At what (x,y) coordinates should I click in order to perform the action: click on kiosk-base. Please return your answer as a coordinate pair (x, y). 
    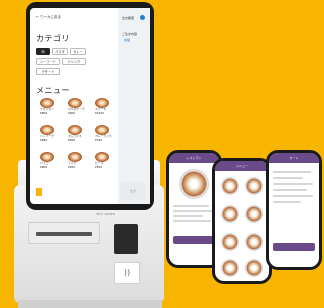
    Looking at the image, I should click on (90, 304).